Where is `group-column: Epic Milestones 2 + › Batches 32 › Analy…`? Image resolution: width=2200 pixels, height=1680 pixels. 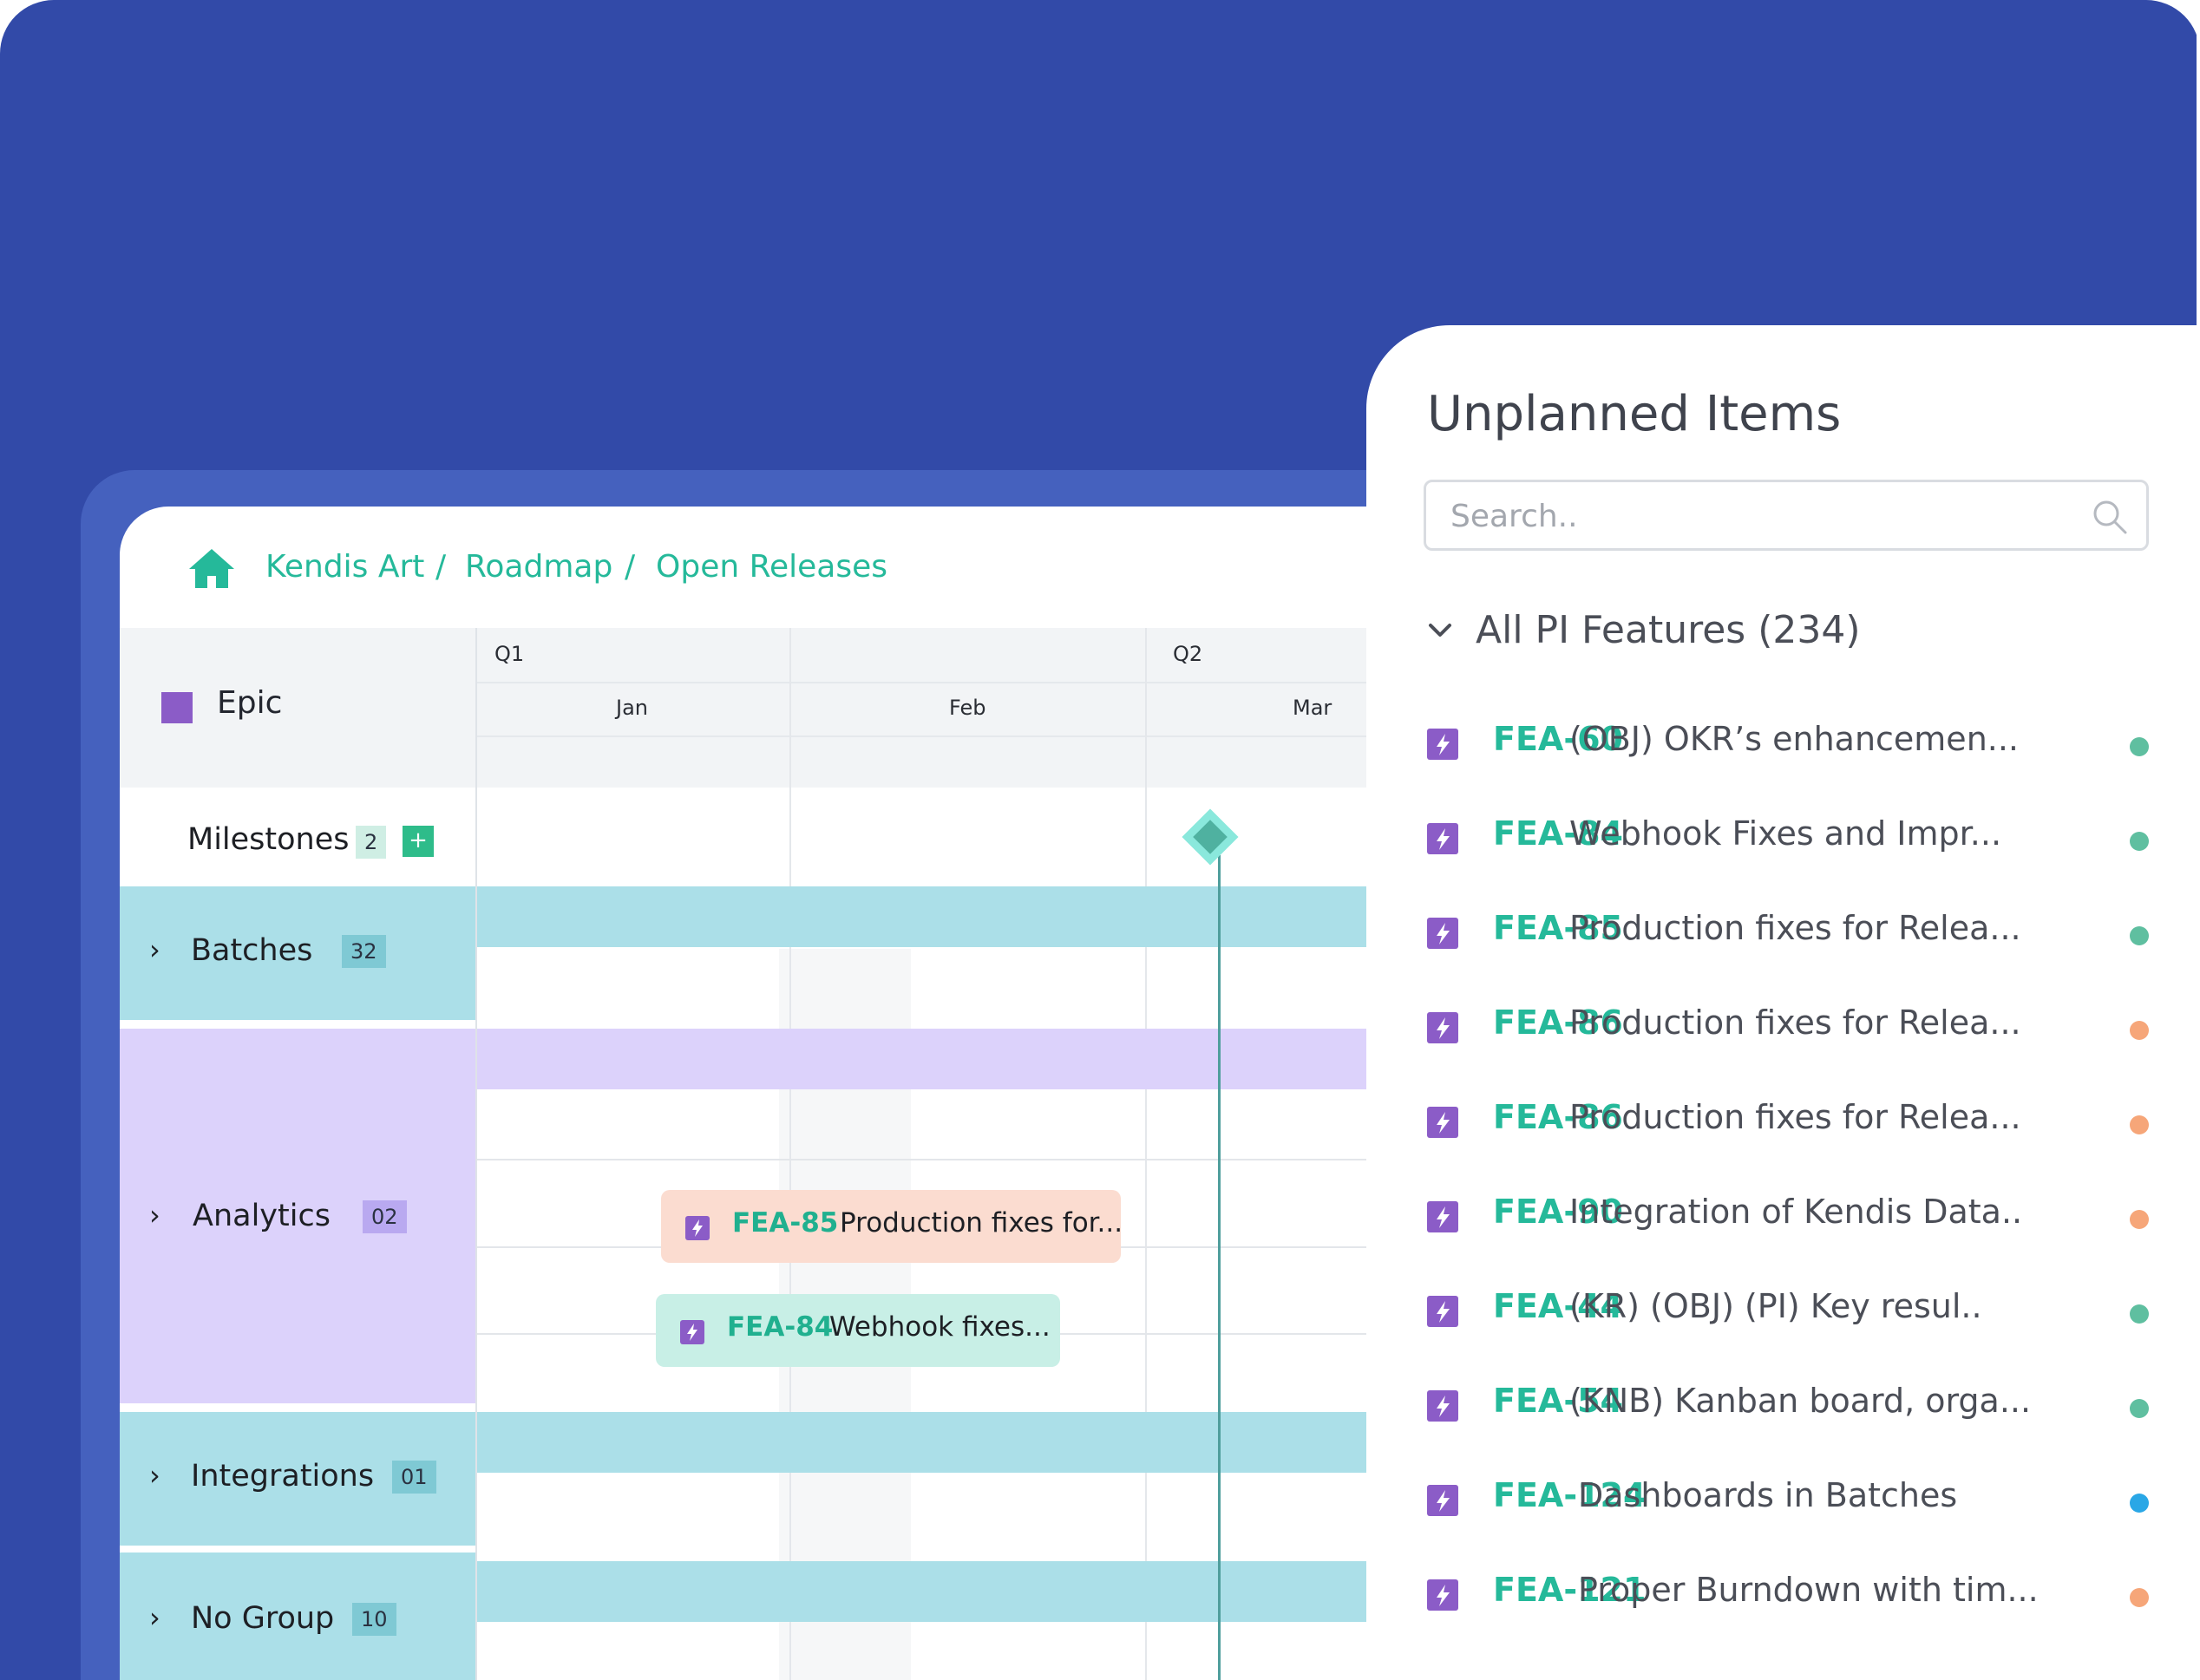
group-column: Epic Milestones 2 + › Batches 32 › Analy… is located at coordinates (297, 1154).